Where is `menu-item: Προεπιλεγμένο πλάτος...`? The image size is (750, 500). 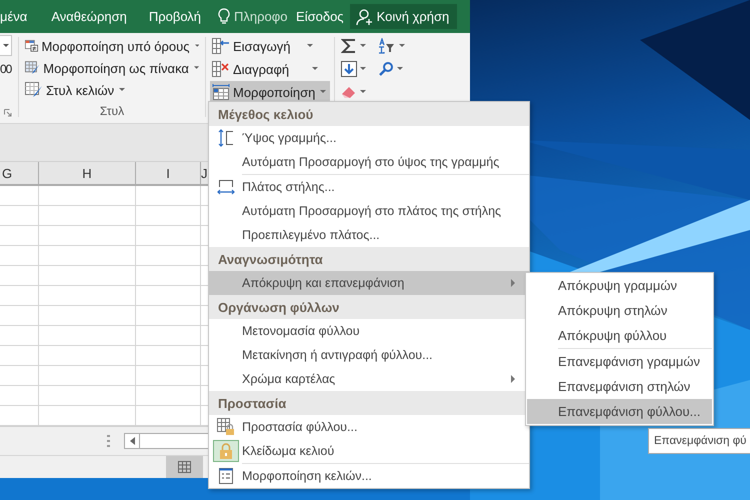 menu-item: Προεπιλεγμένο πλάτος... is located at coordinates (369, 235).